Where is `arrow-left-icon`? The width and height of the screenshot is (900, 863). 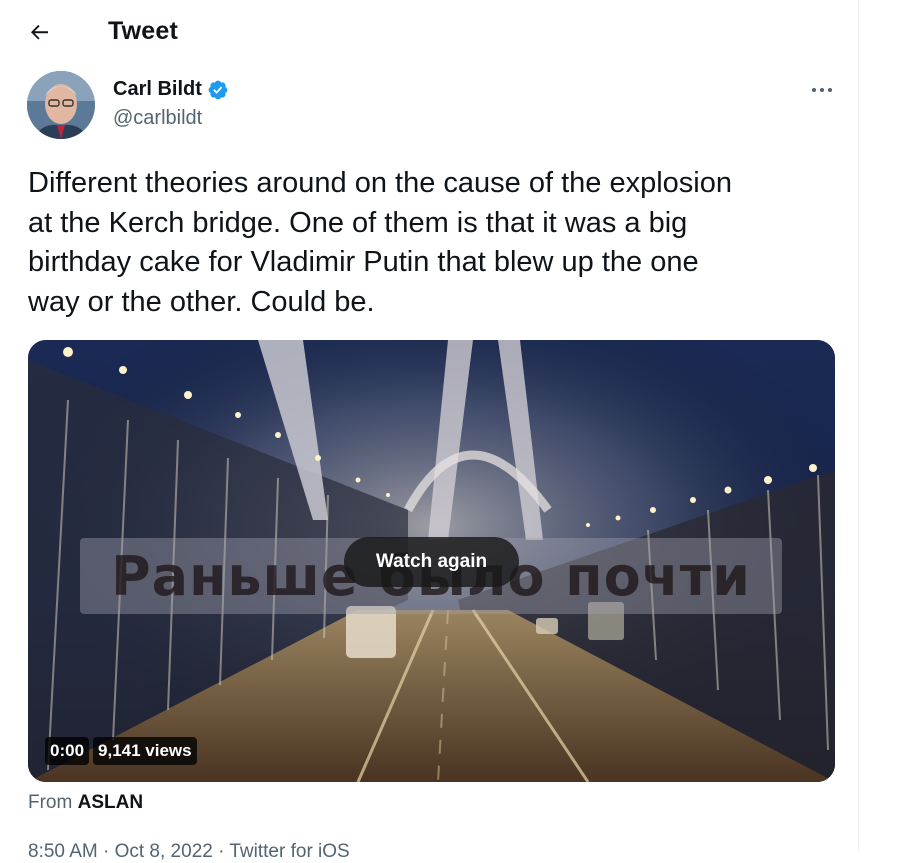
arrow-left-icon is located at coordinates (39, 32).